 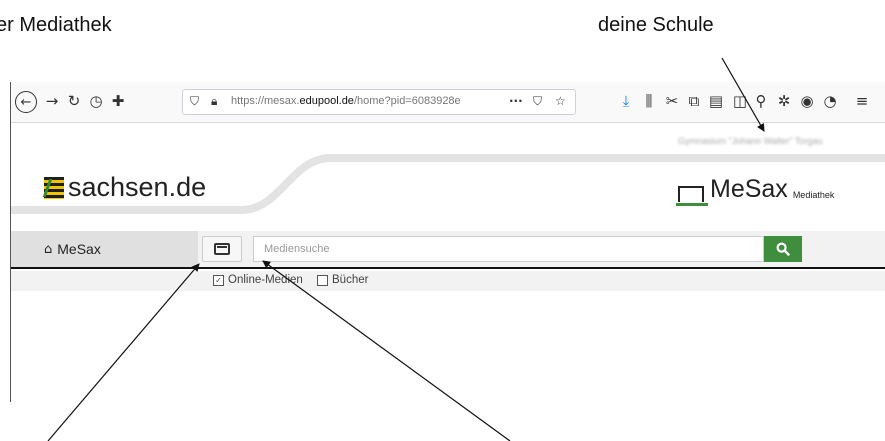 What do you see at coordinates (386, 350) in the screenshot?
I see `arrow-to-search` at bounding box center [386, 350].